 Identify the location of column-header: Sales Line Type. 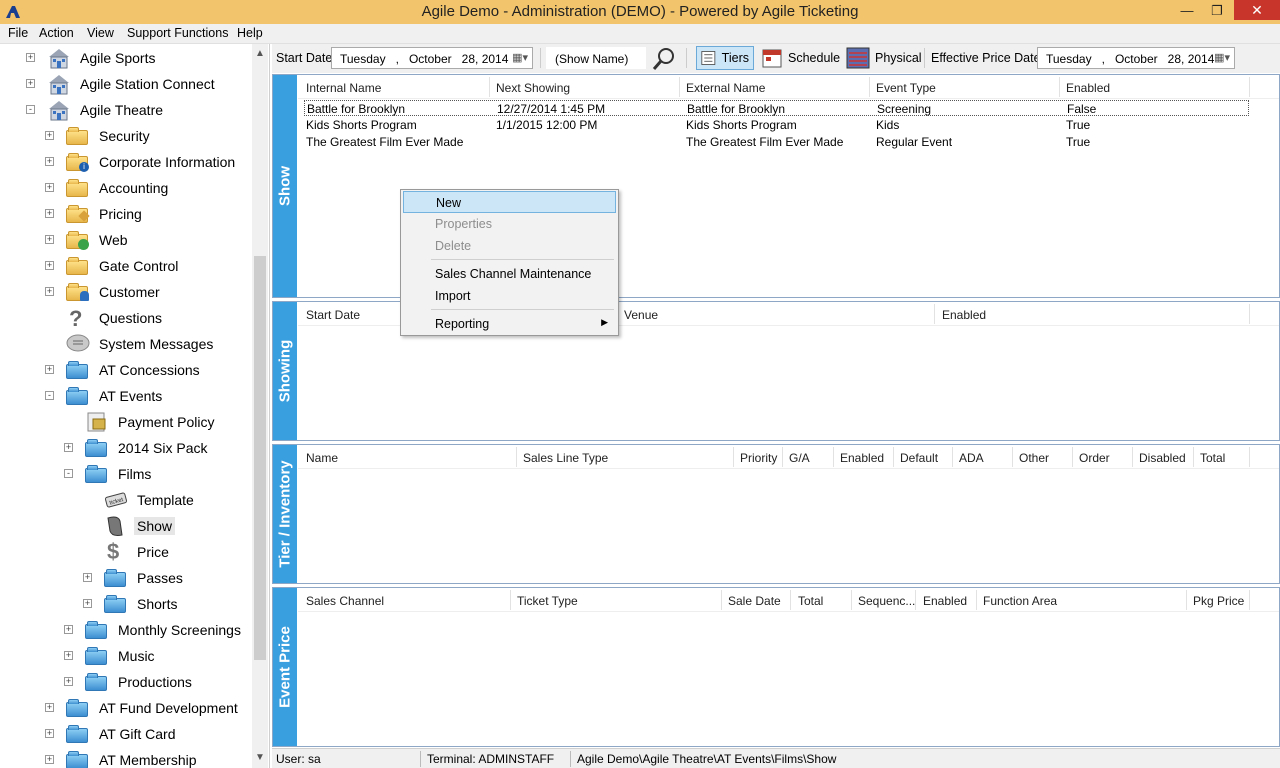
(565, 458).